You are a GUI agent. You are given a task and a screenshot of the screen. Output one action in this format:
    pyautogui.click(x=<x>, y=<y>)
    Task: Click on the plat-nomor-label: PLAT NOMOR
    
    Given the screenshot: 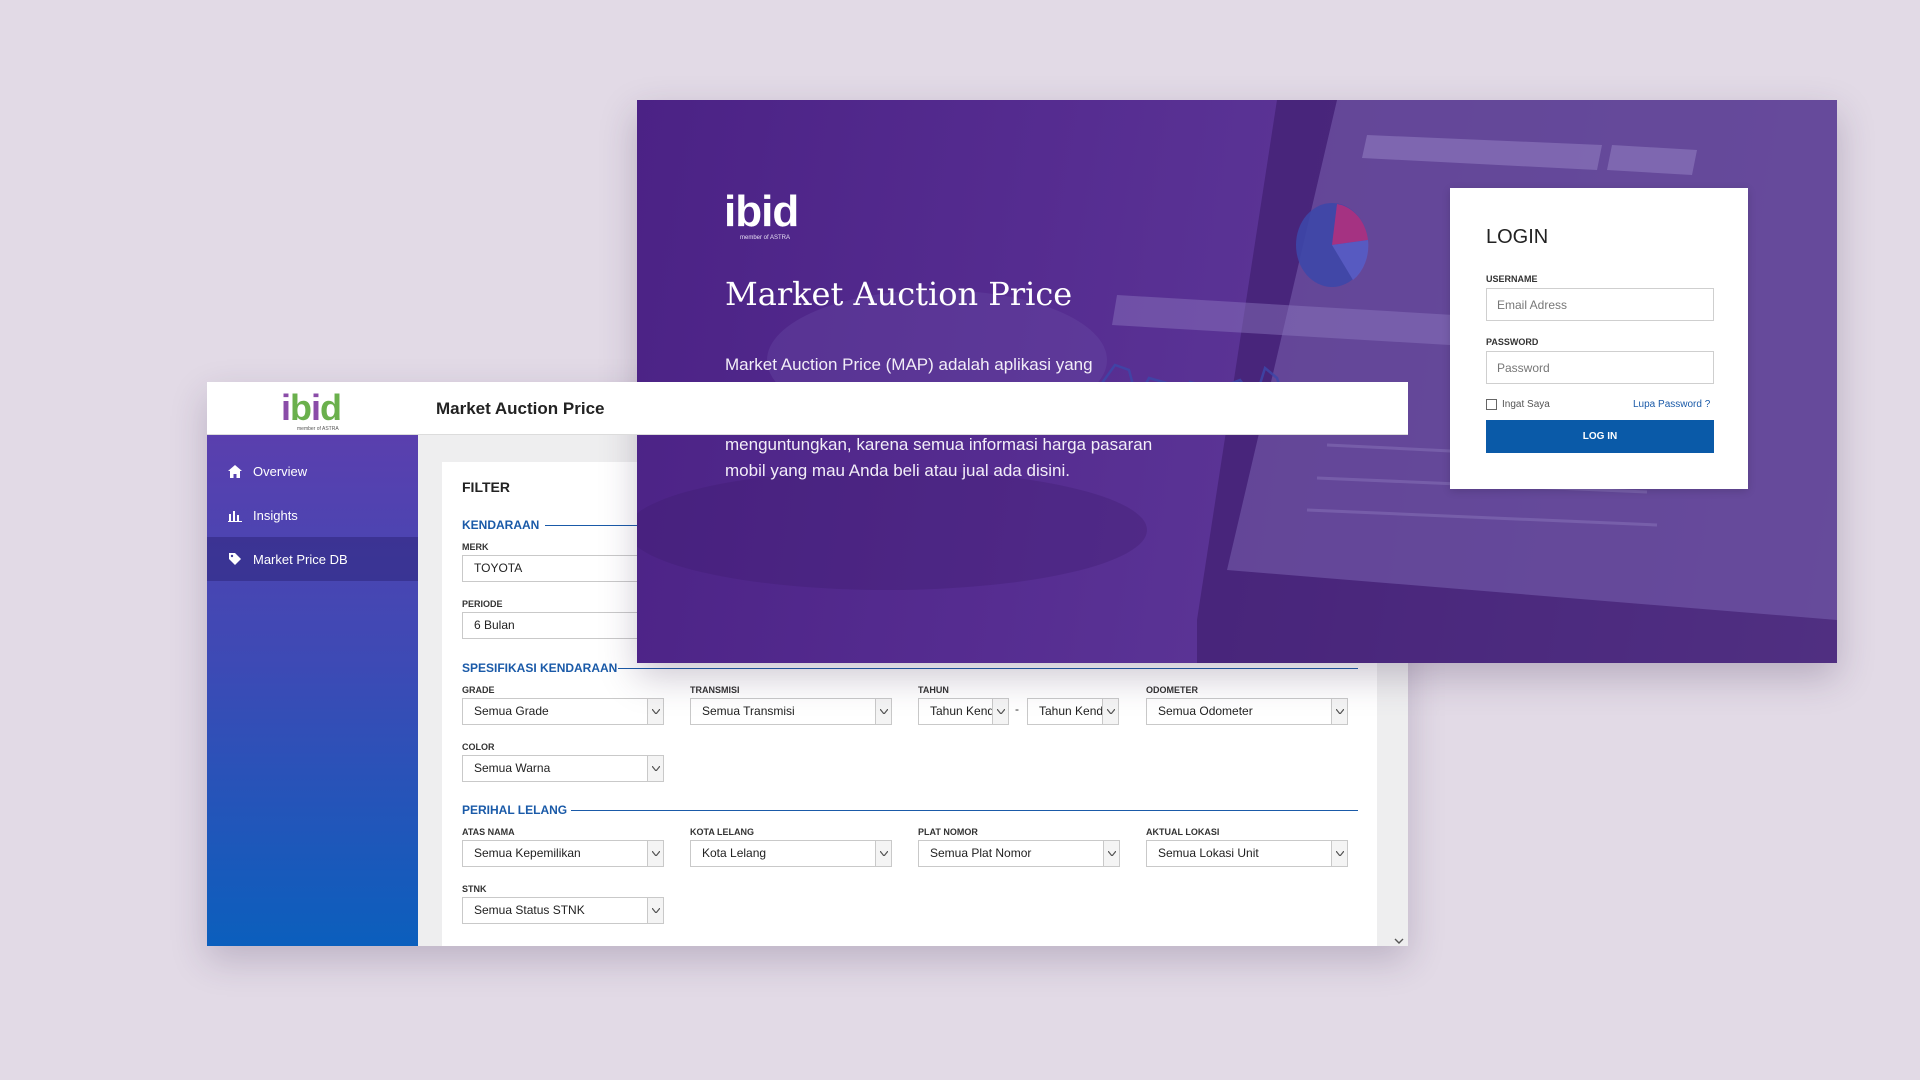 What is the action you would take?
    pyautogui.click(x=948, y=832)
    